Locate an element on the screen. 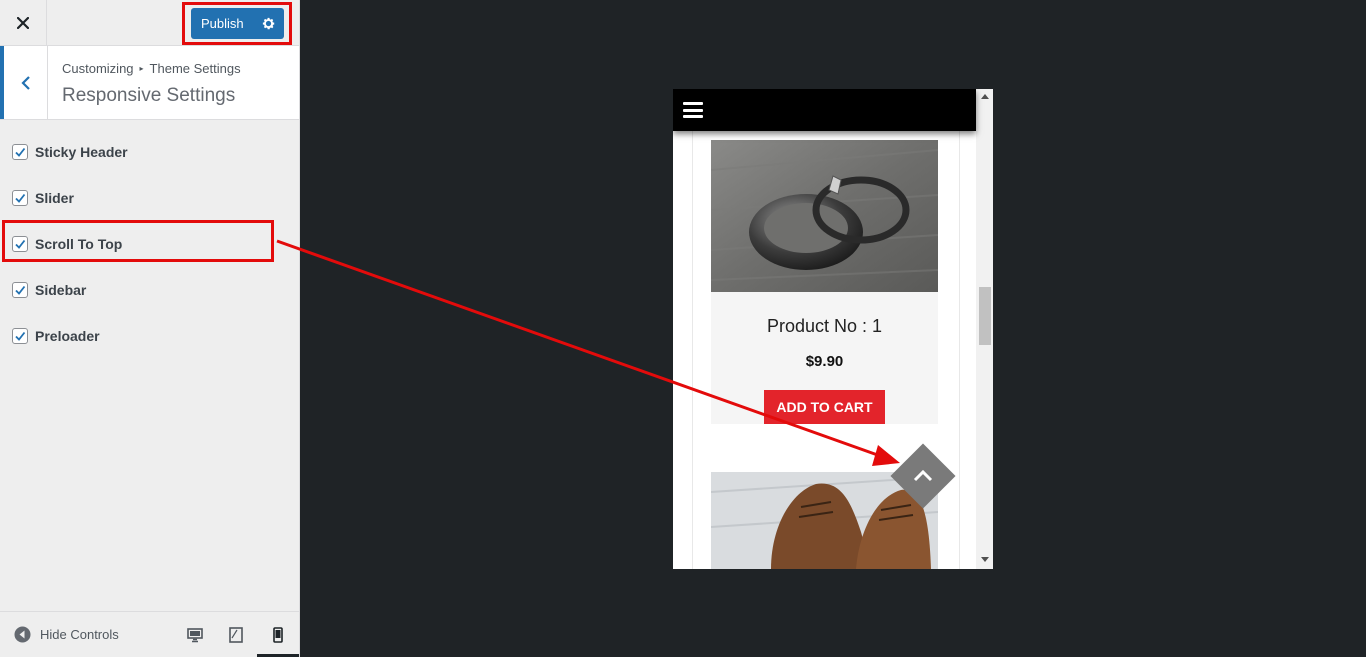 The image size is (1366, 657). add-to-cart-button: ADD TO CART is located at coordinates (824, 407).